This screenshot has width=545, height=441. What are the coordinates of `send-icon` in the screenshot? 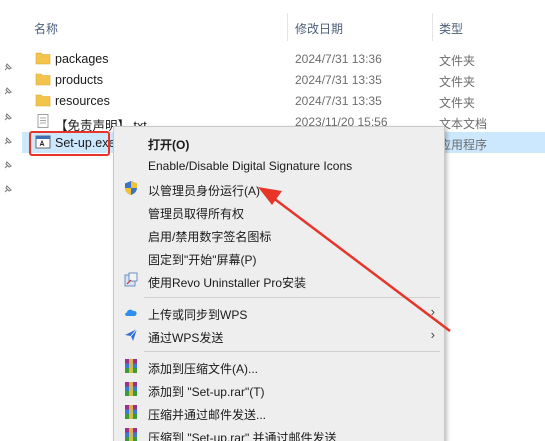 It's located at (131, 335).